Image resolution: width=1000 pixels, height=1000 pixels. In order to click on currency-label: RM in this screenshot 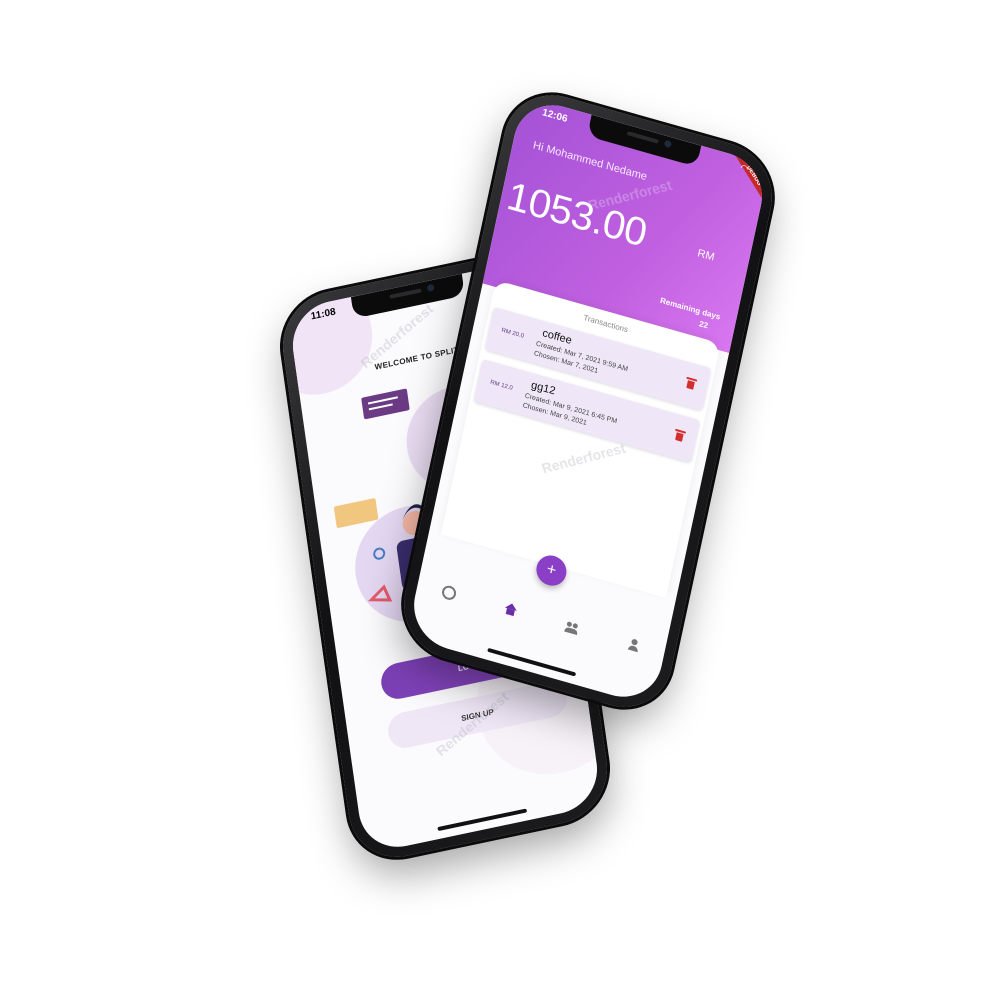, I will do `click(706, 255)`.